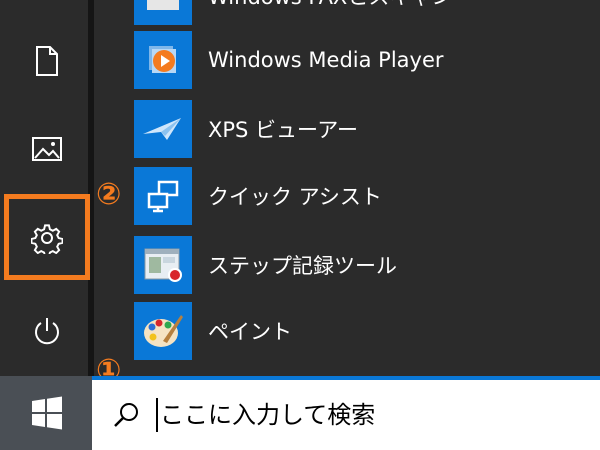  I want to click on app-item-quick-assist: クイック アシスト, so click(364, 196).